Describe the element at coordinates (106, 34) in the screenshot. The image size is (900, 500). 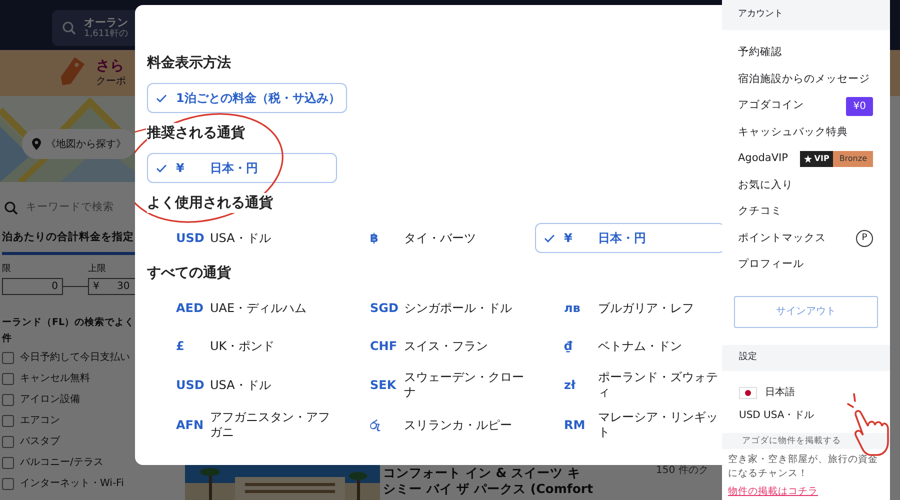
I see `property-count: 1,611軒の` at that location.